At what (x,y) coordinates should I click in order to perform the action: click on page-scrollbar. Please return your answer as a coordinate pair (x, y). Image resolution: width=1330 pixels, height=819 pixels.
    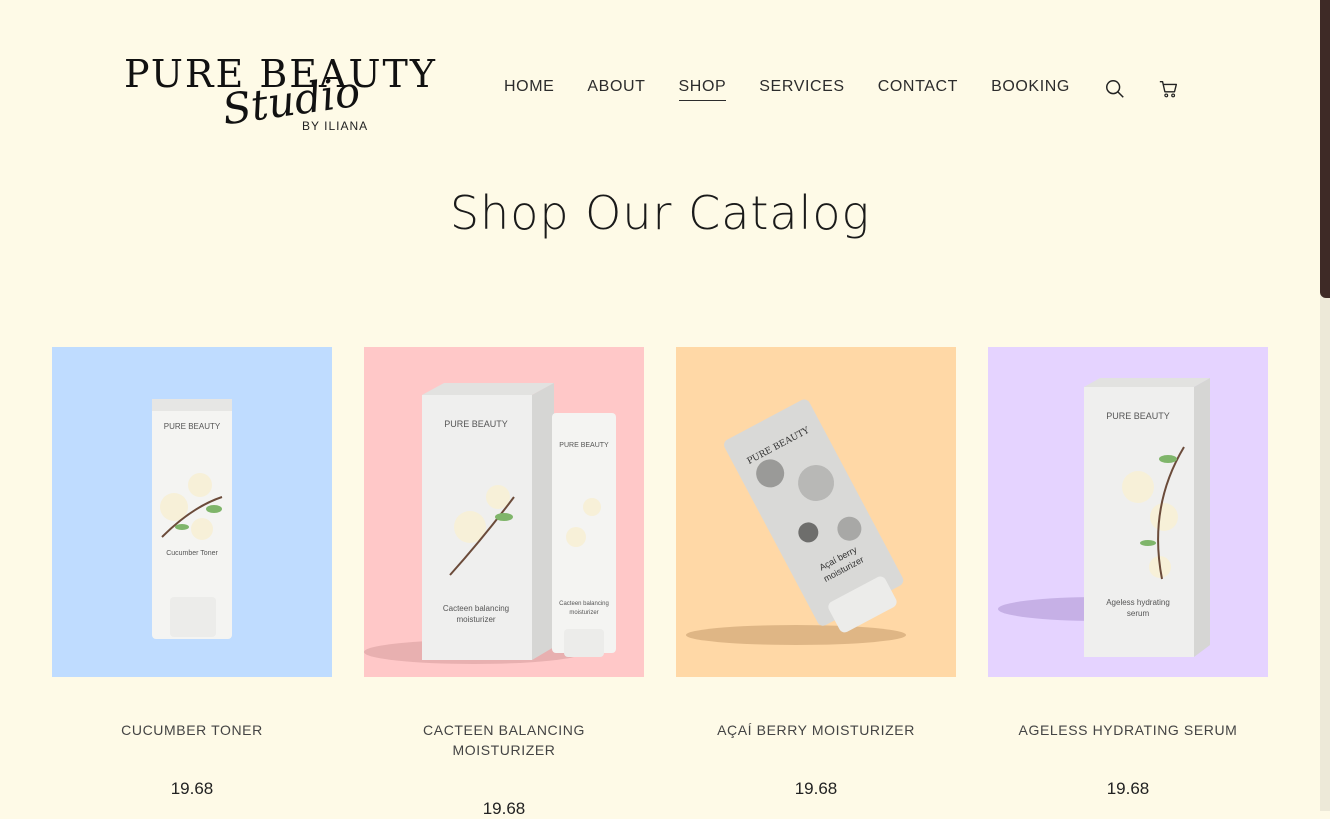
    Looking at the image, I should click on (1325, 405).